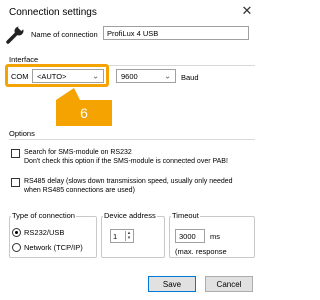  I want to click on timeout-input: 3000, so click(190, 236).